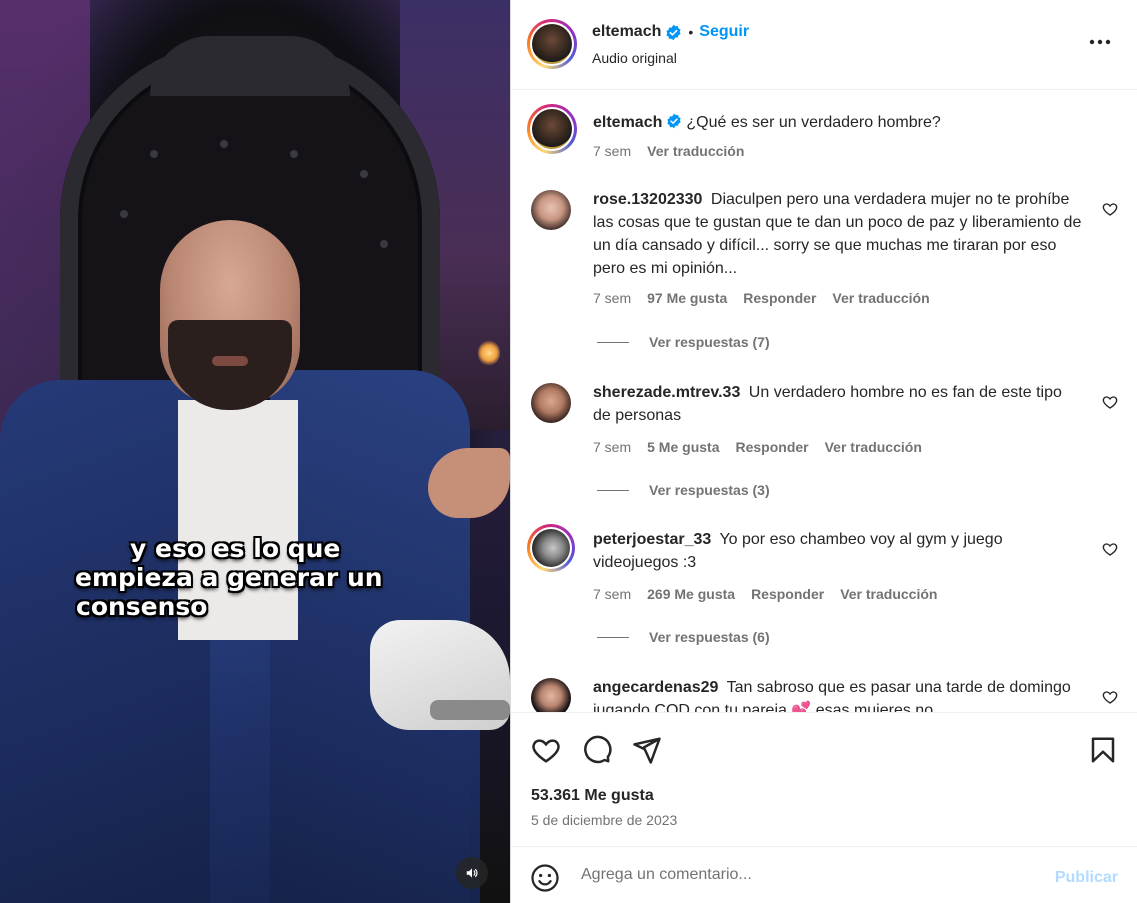 The image size is (1137, 903). What do you see at coordinates (683, 637) in the screenshot?
I see `view-replies-button: Ver respuestas (6)` at bounding box center [683, 637].